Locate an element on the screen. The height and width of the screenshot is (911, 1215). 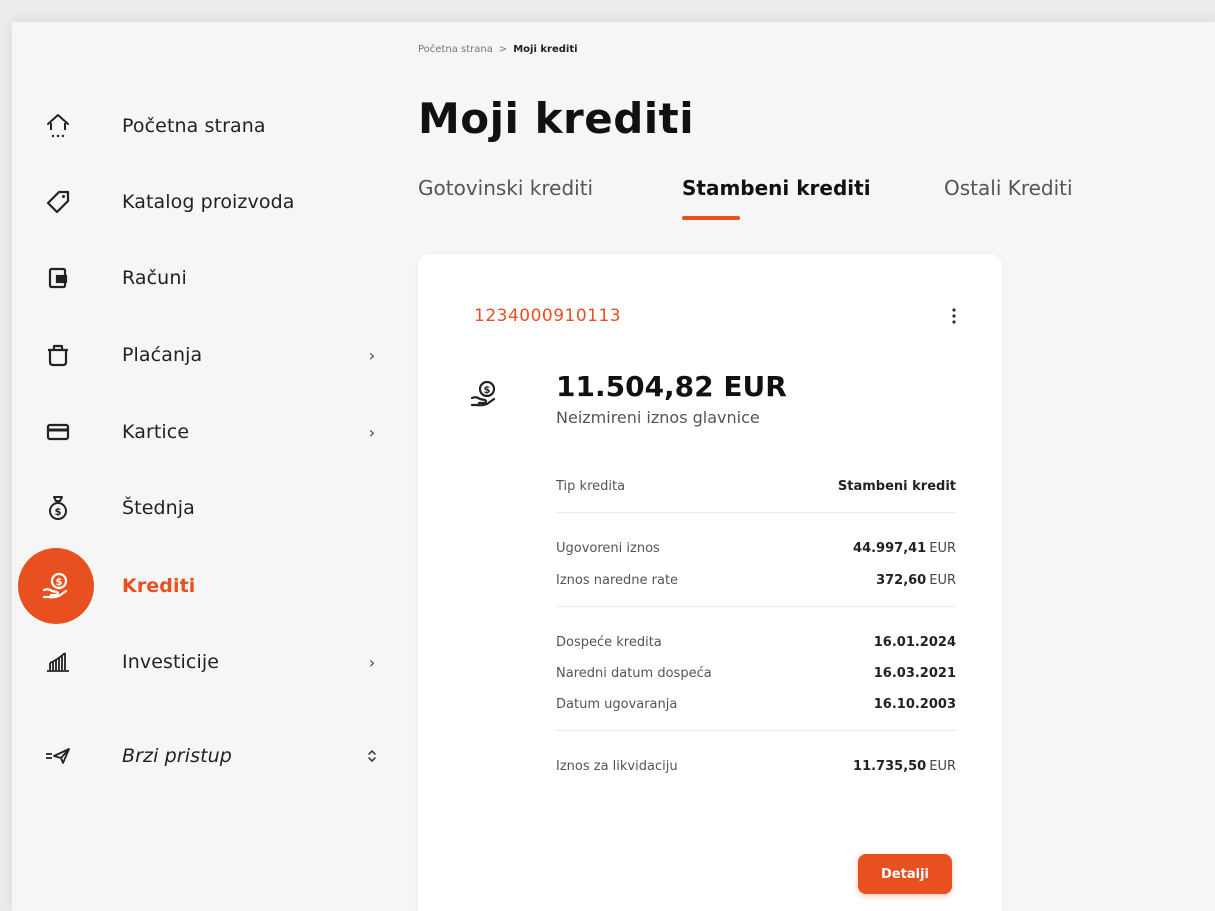
pot-icon is located at coordinates (58, 355).